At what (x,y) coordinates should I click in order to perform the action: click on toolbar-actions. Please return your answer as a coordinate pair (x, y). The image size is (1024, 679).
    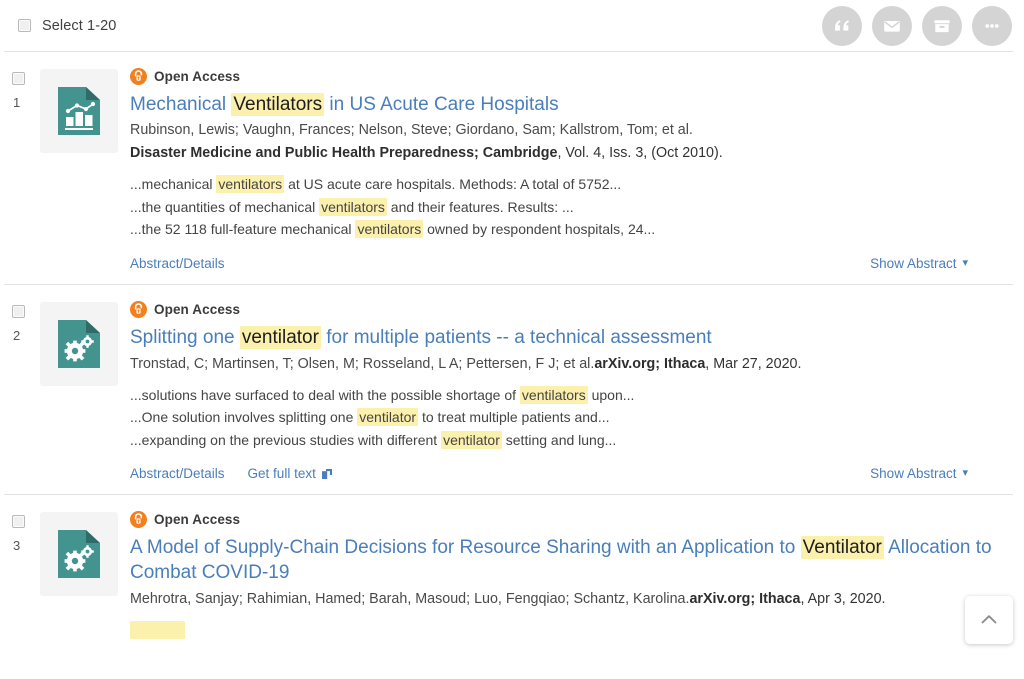
    Looking at the image, I should click on (917, 25).